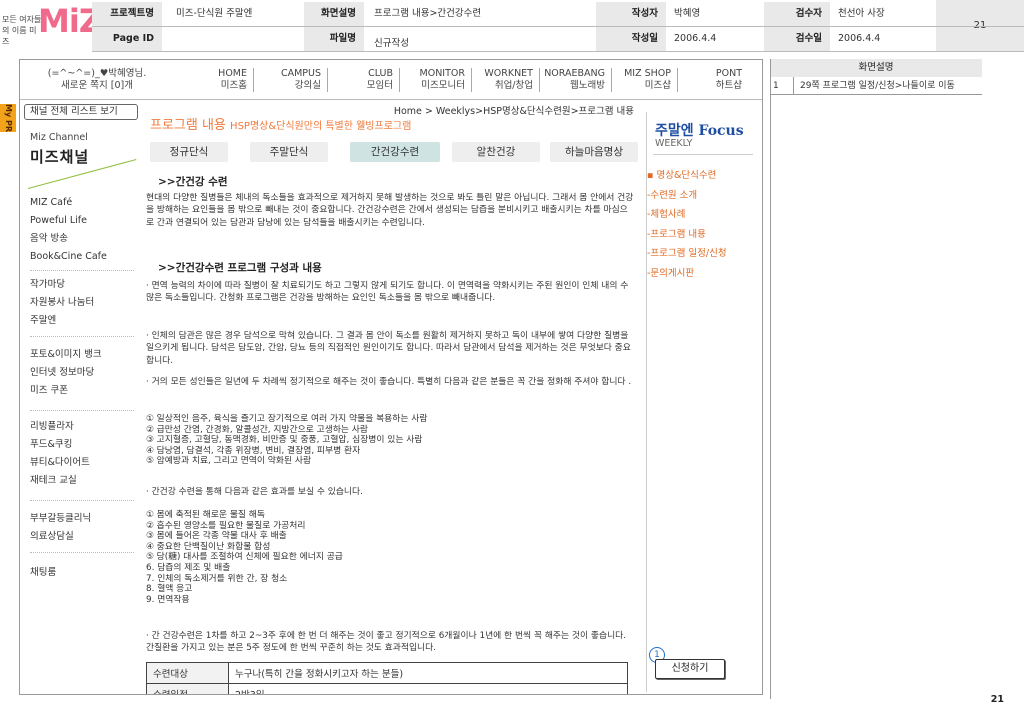  What do you see at coordinates (97, 80) in the screenshot?
I see `user-greeting: (=^~^=)_♥박혜영님. 새로운 쪽지 [0]개` at bounding box center [97, 80].